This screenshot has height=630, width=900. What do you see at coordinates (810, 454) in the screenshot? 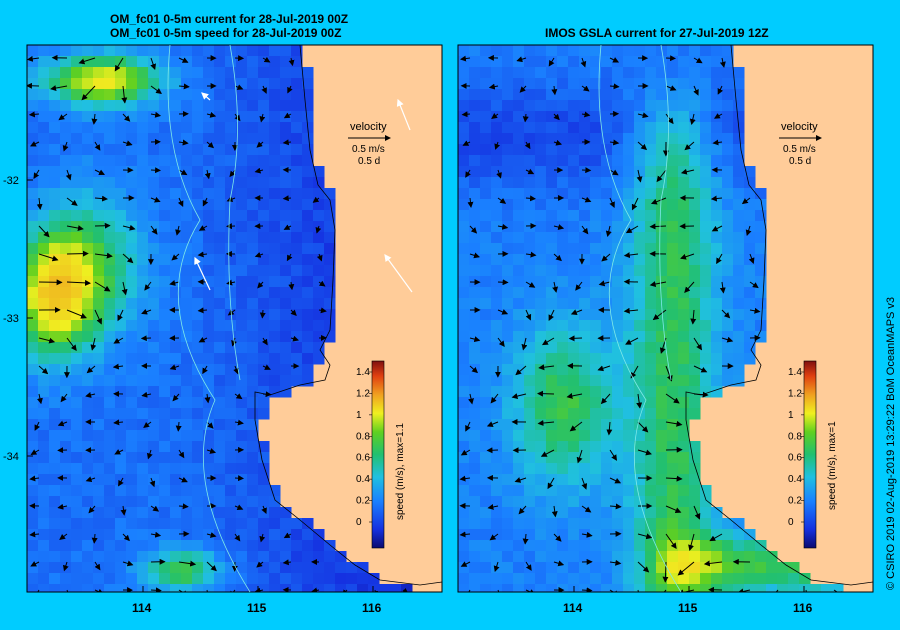
I see `right-colorbar` at bounding box center [810, 454].